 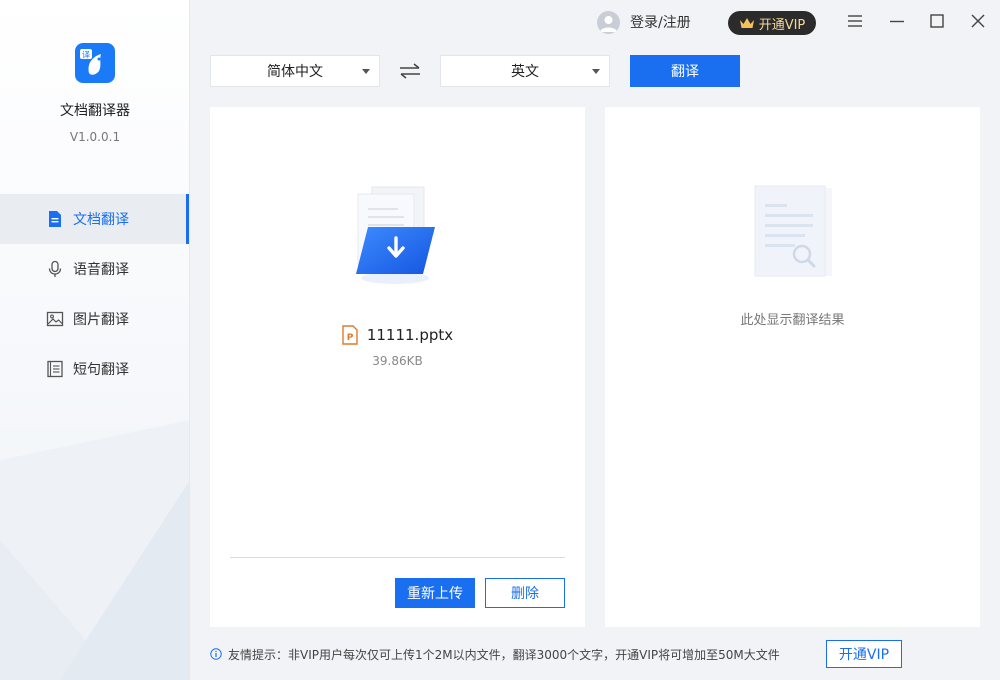 I want to click on pptx-file-icon: P, so click(x=350, y=335).